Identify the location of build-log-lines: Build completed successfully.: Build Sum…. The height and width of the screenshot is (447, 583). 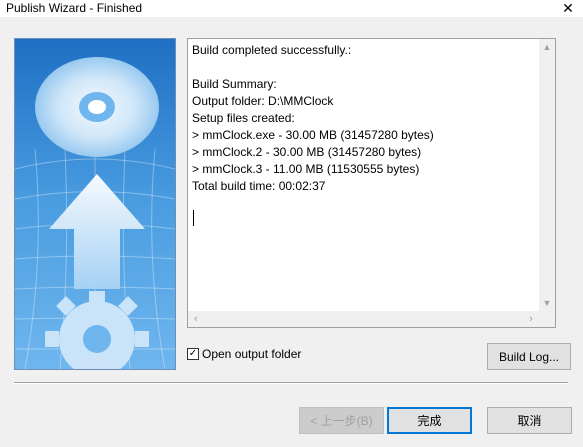
(313, 118).